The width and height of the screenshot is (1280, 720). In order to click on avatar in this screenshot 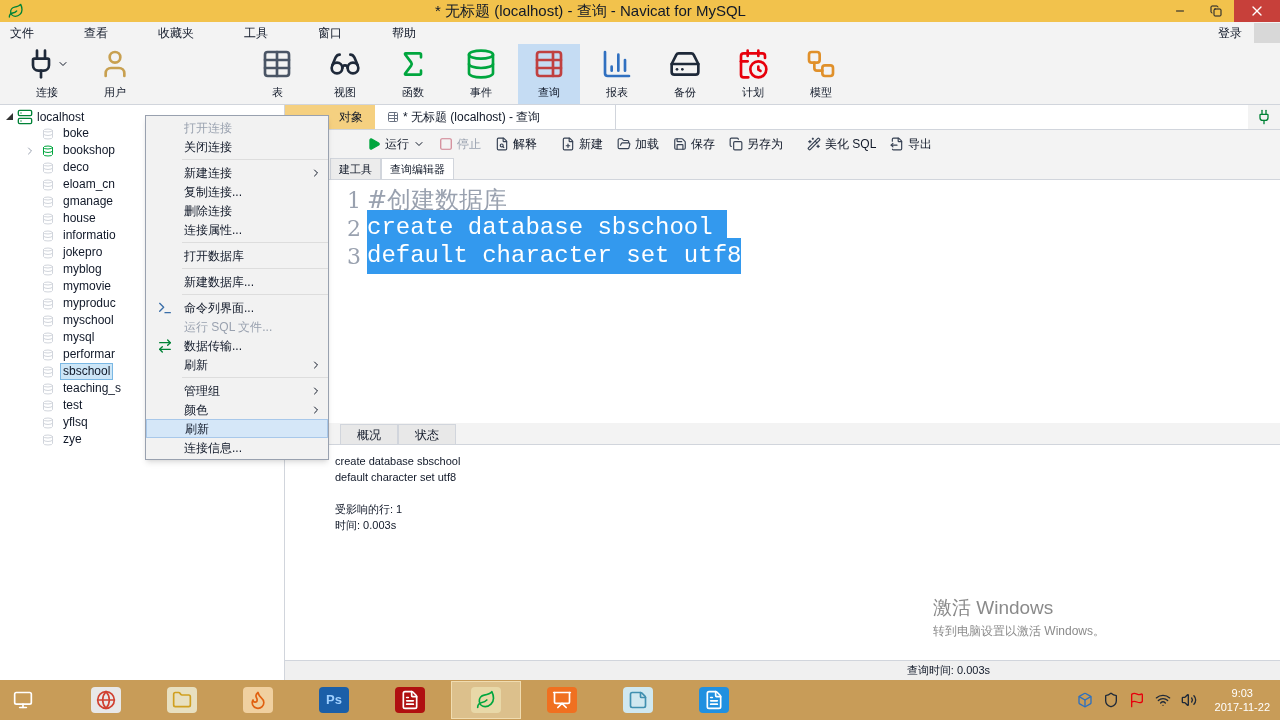, I will do `click(1267, 33)`.